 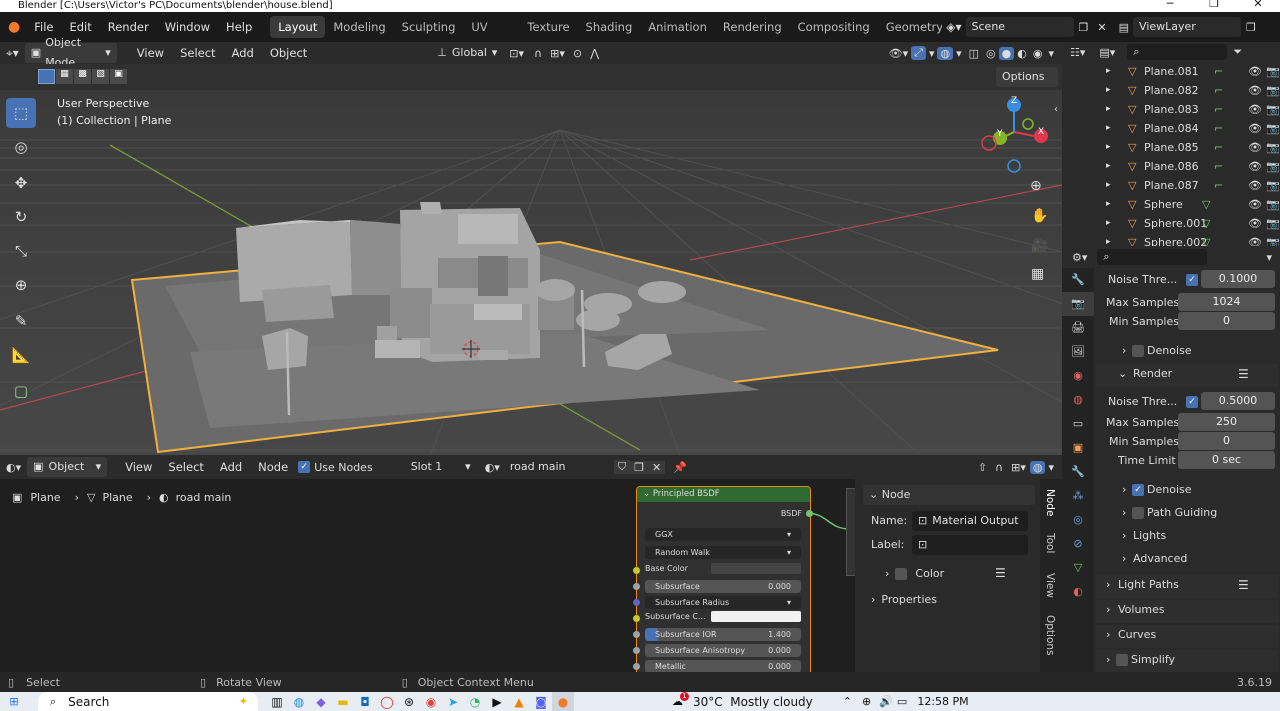 What do you see at coordinates (680, 467) in the screenshot?
I see `pin-icon: 📌` at bounding box center [680, 467].